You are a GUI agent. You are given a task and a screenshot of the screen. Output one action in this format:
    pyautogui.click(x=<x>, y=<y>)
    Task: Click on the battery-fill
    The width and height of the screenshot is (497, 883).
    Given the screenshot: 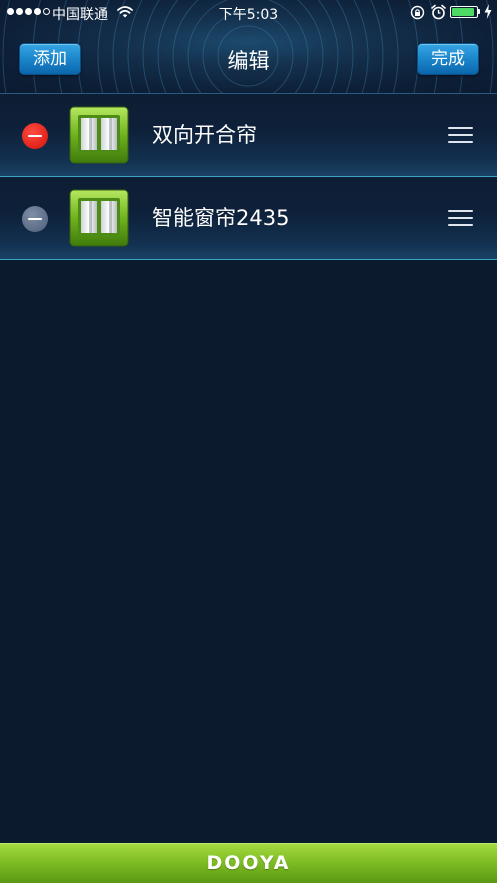 What is the action you would take?
    pyautogui.click(x=463, y=12)
    